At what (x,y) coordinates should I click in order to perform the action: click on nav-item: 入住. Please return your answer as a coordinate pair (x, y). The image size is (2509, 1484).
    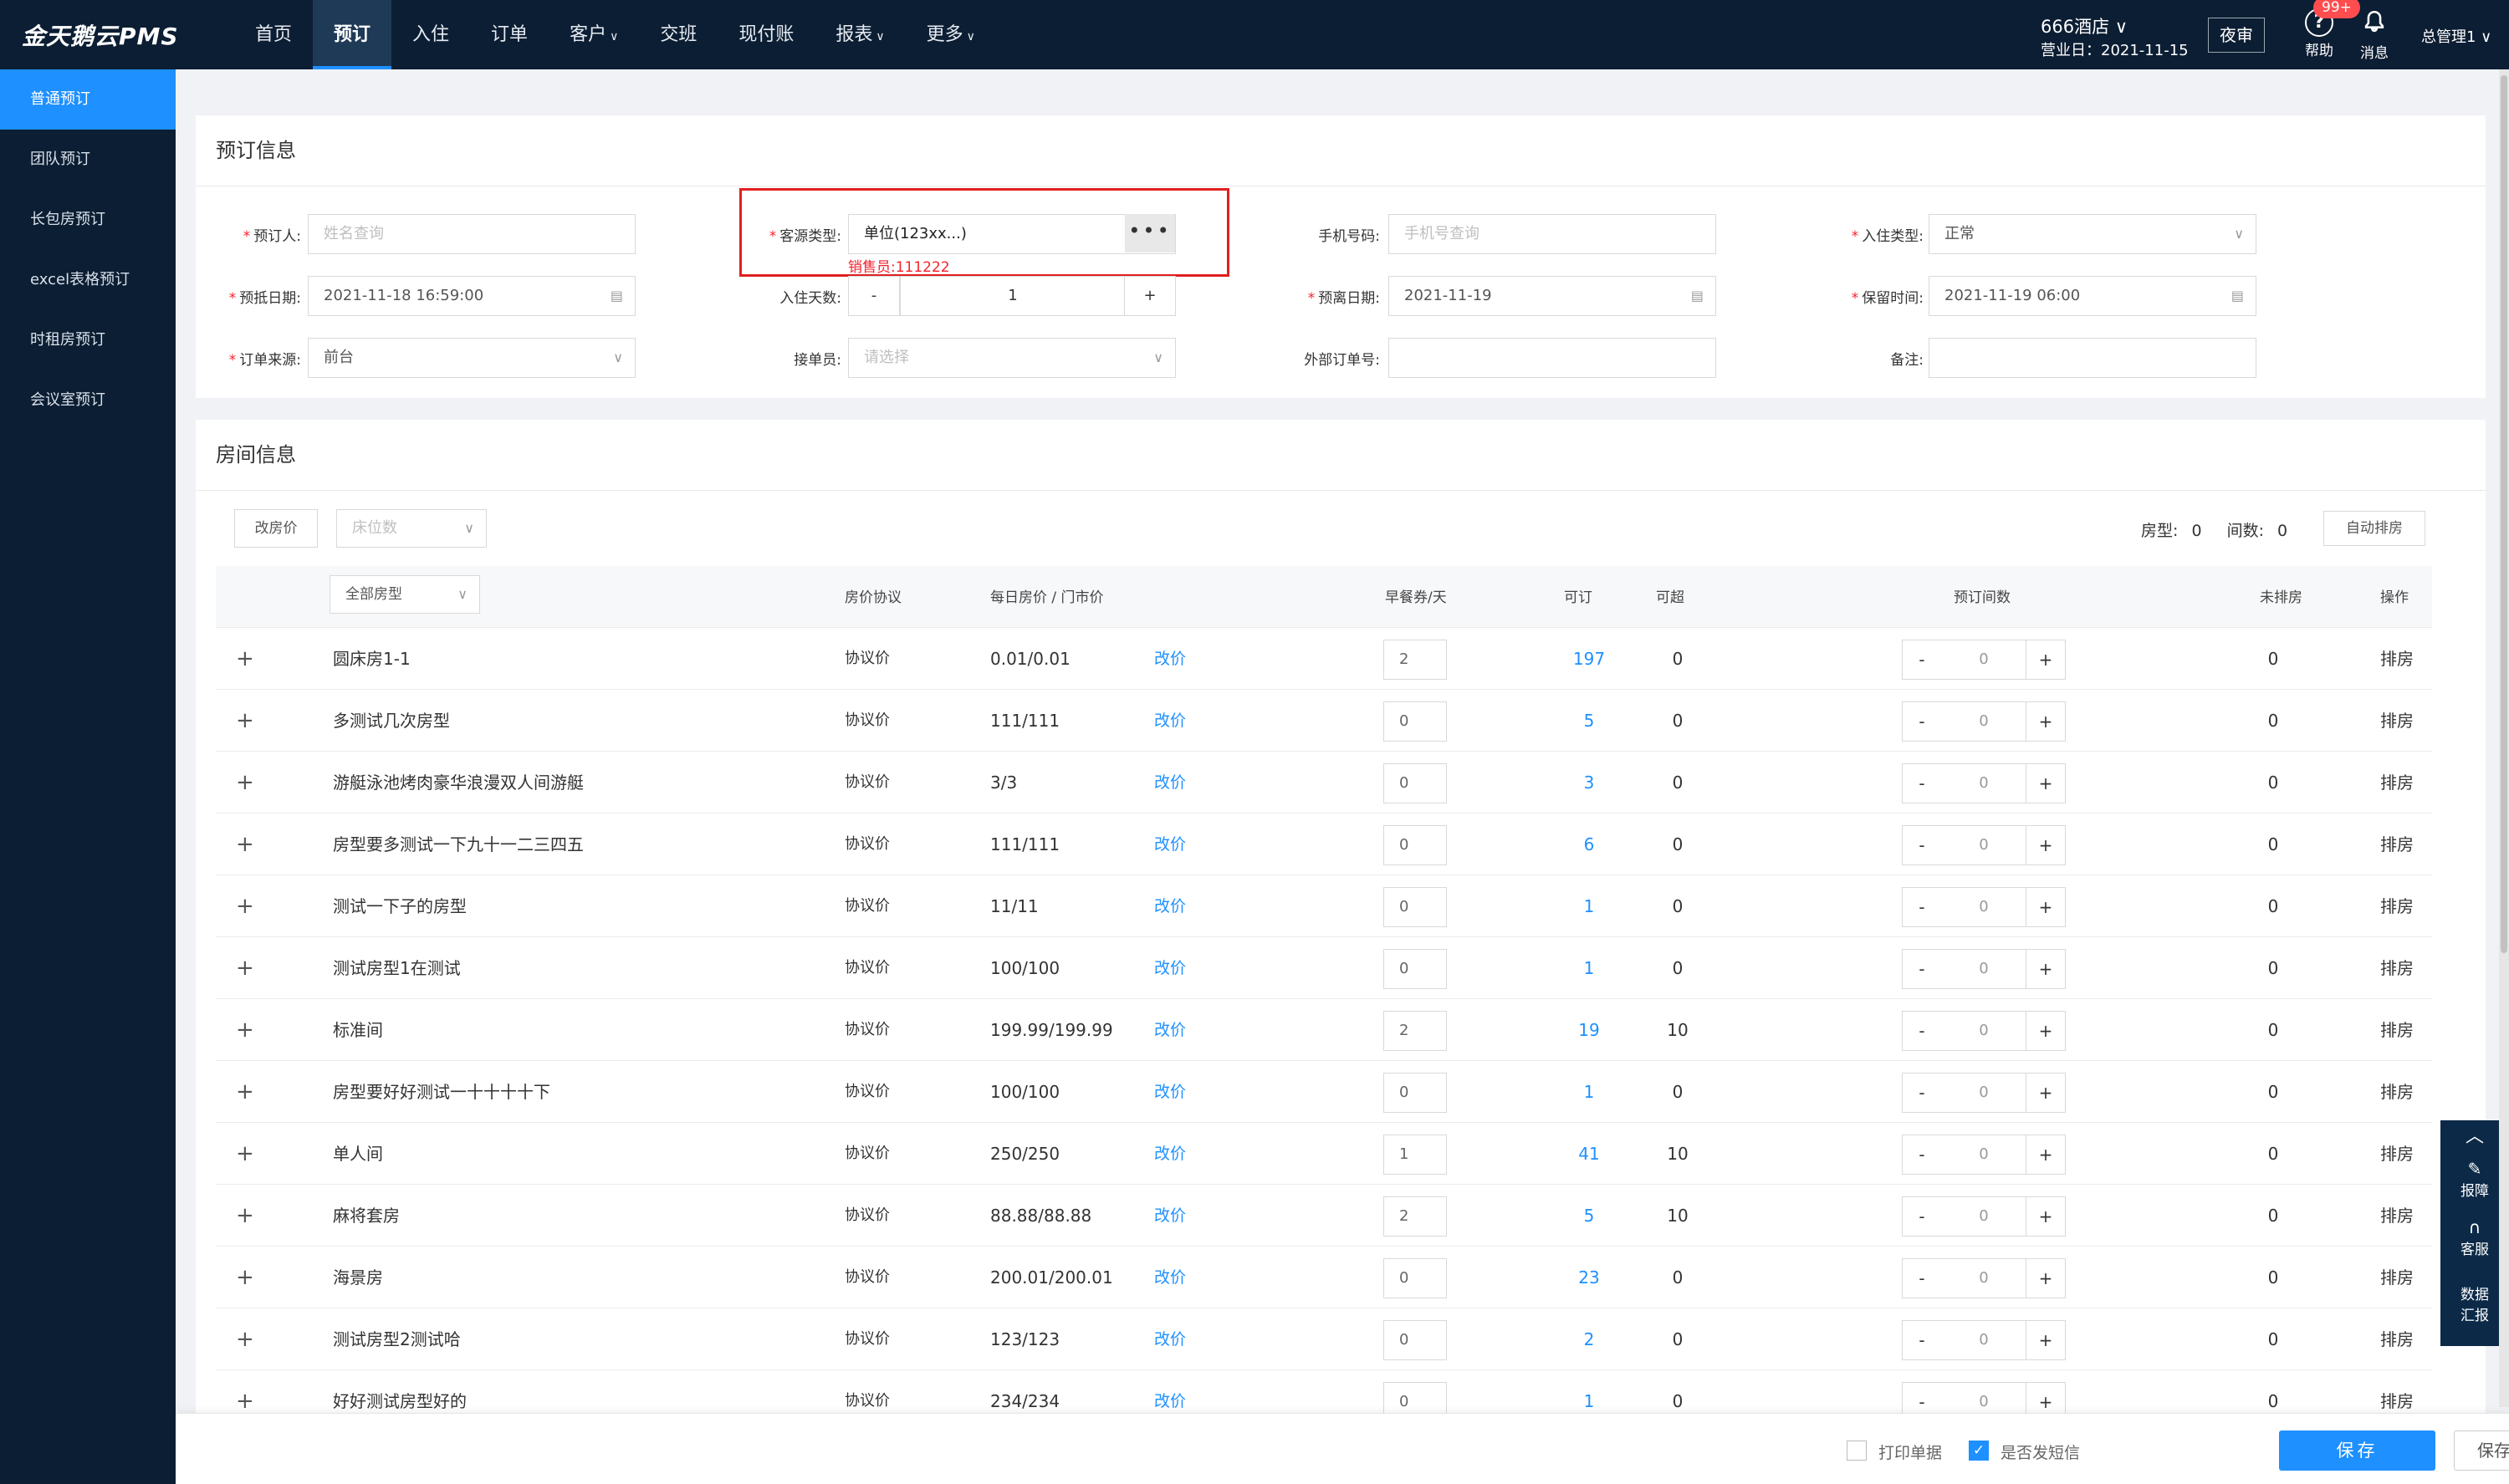
    Looking at the image, I should click on (430, 34).